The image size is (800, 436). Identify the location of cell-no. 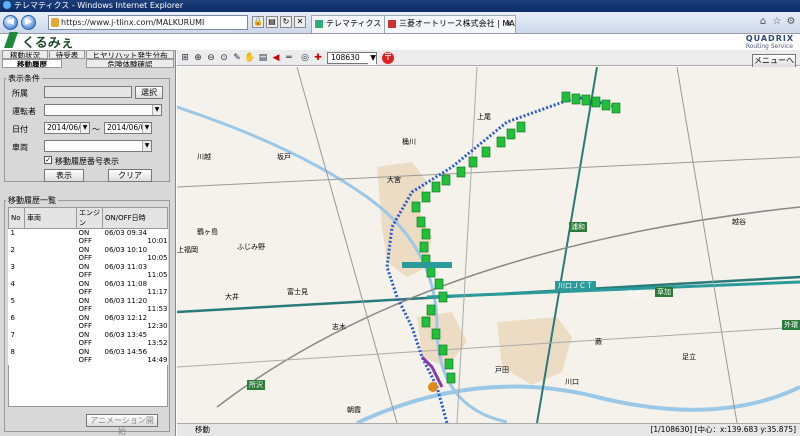
(17, 326).